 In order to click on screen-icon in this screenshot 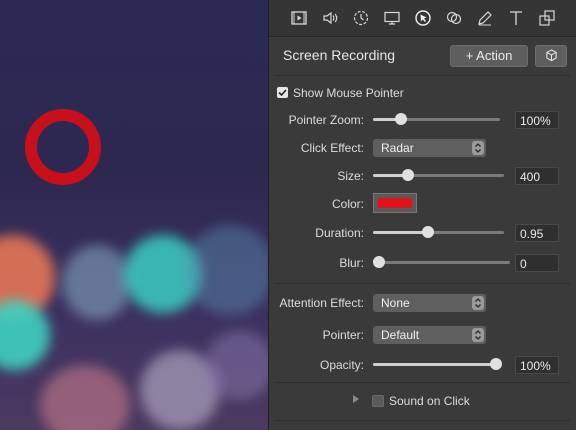, I will do `click(391, 18)`.